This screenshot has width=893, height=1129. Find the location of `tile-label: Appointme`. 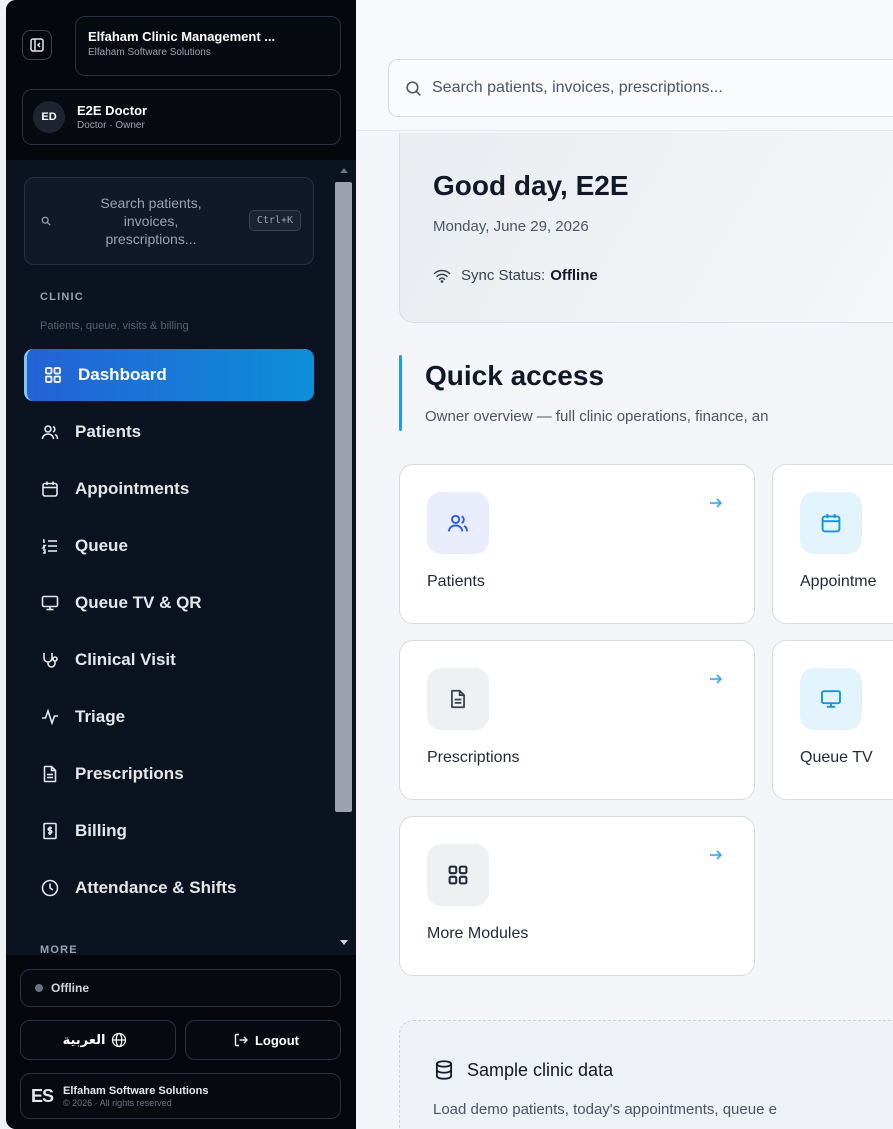

tile-label: Appointme is located at coordinates (838, 581).